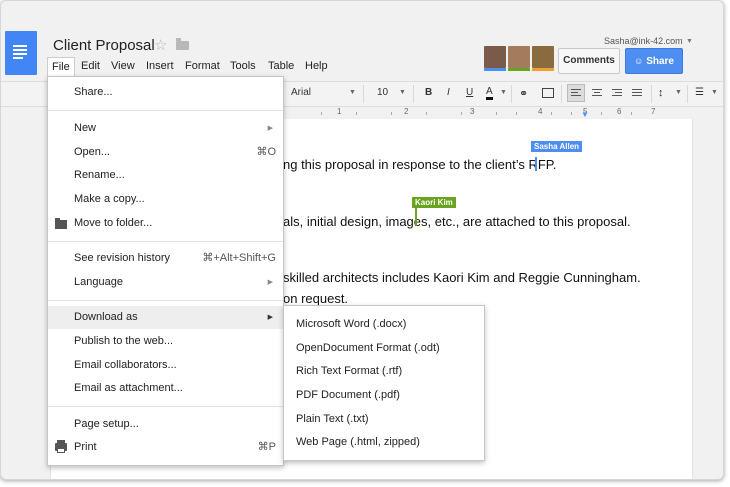  Describe the element at coordinates (106, 317) in the screenshot. I see `menu-item-label: Download as` at that location.